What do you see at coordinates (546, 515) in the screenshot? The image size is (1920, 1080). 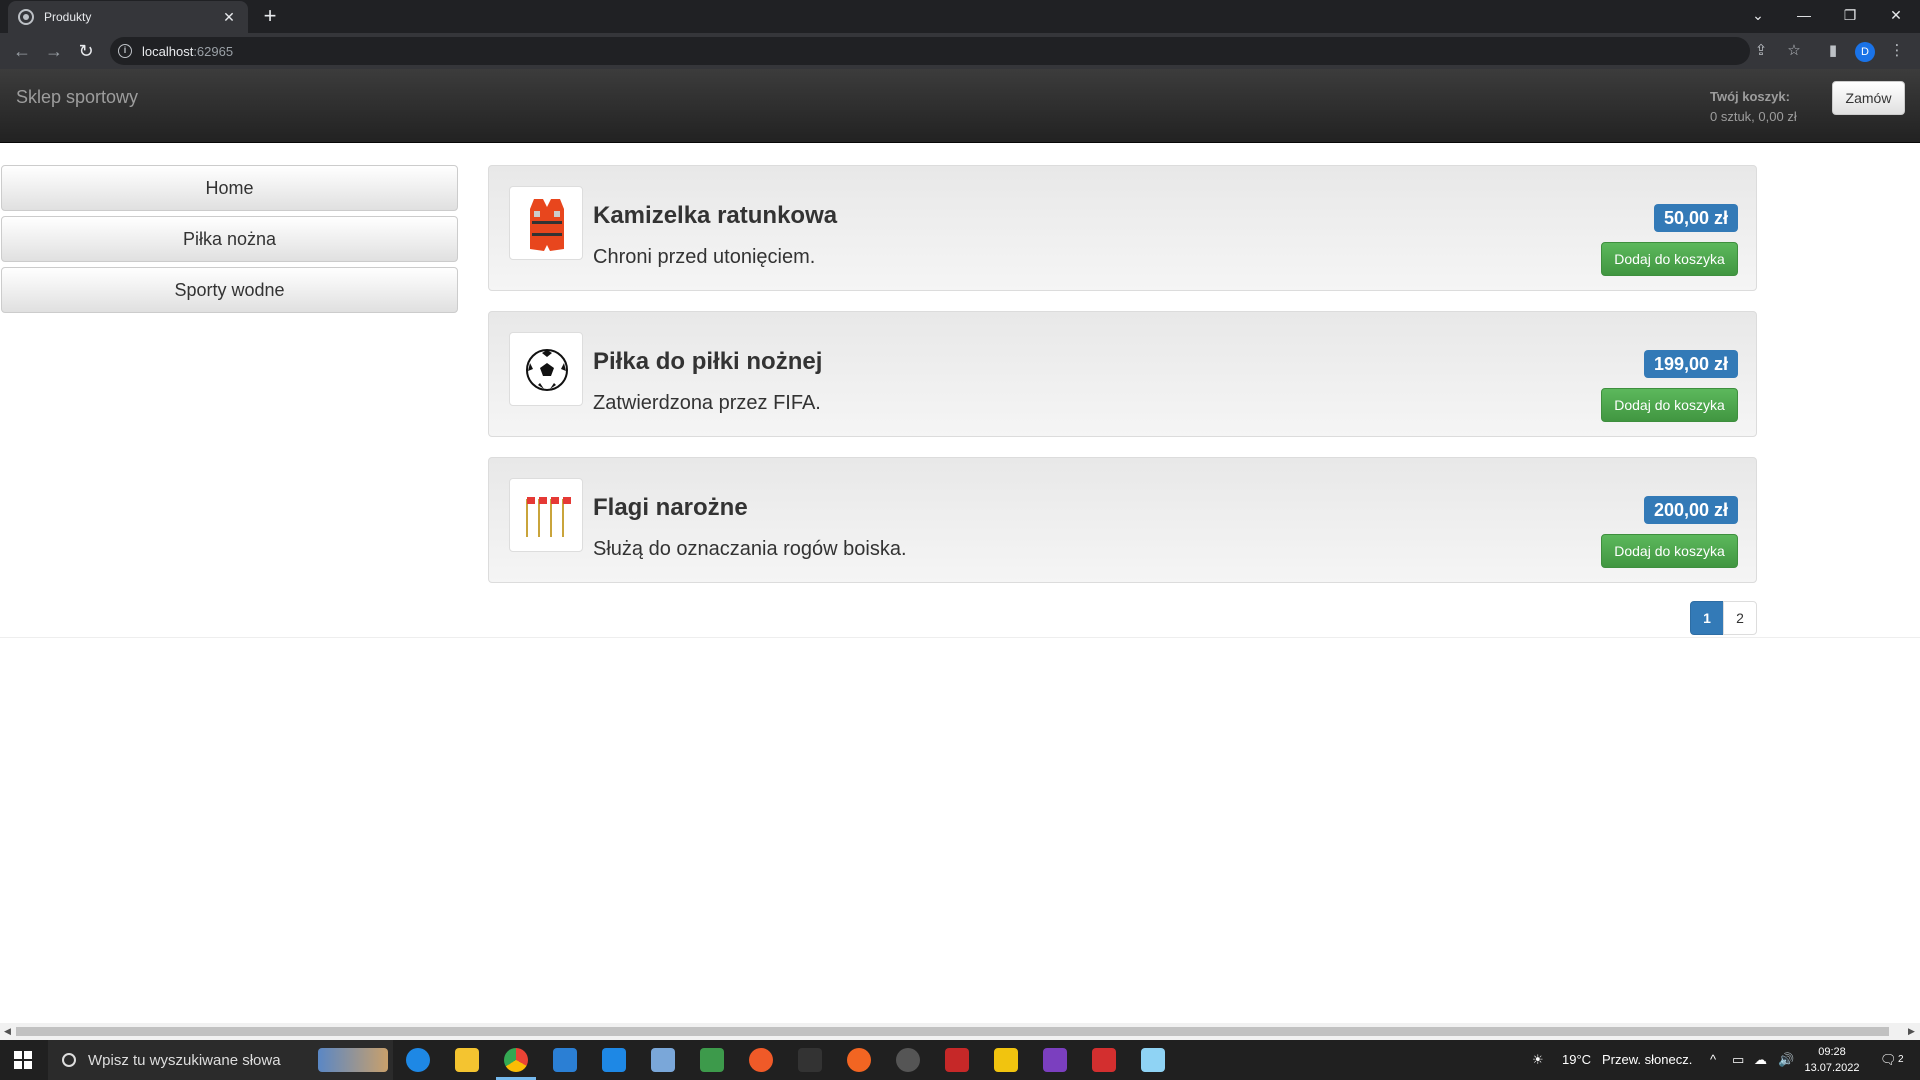 I see `corner-flags-icon` at bounding box center [546, 515].